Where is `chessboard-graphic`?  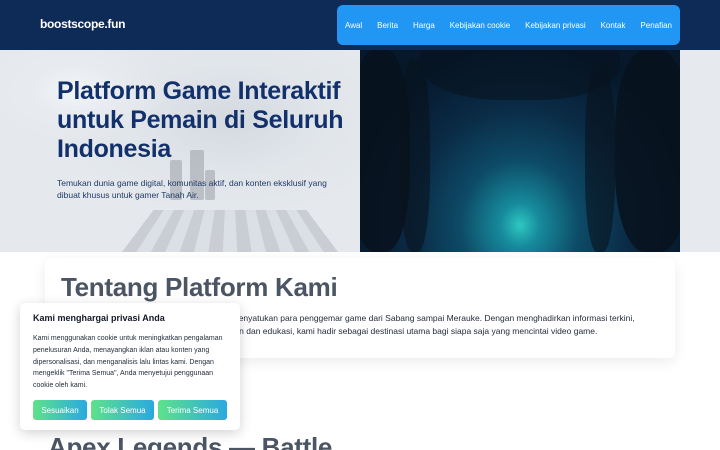 chessboard-graphic is located at coordinates (230, 230).